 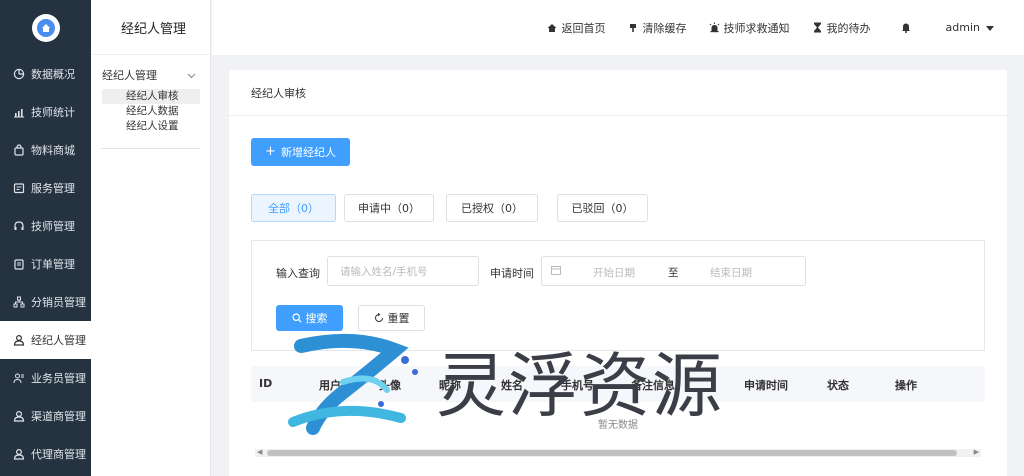 I want to click on home-icon, so click(x=552, y=27).